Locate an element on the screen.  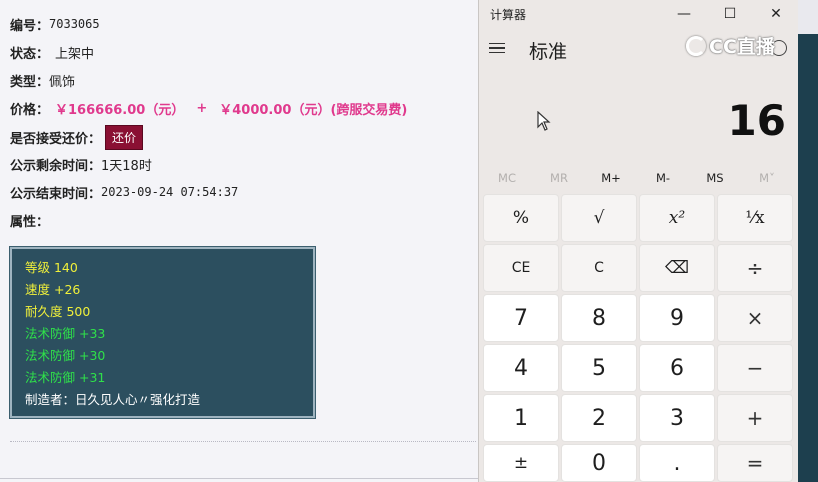
percent-button: % is located at coordinates (521, 218).